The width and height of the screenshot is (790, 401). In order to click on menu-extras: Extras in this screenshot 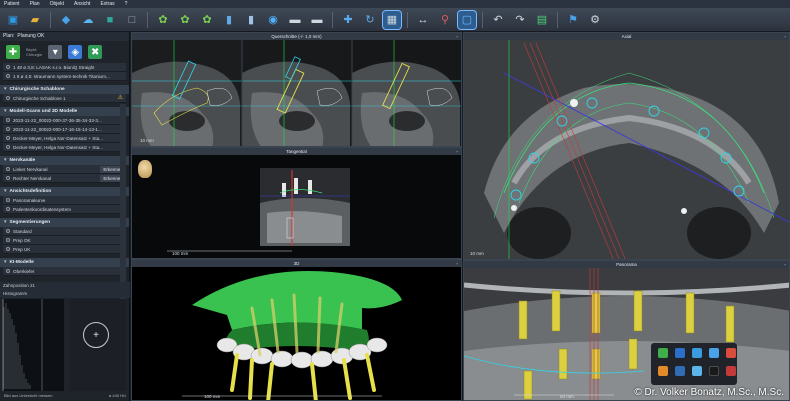, I will do `click(107, 4)`.